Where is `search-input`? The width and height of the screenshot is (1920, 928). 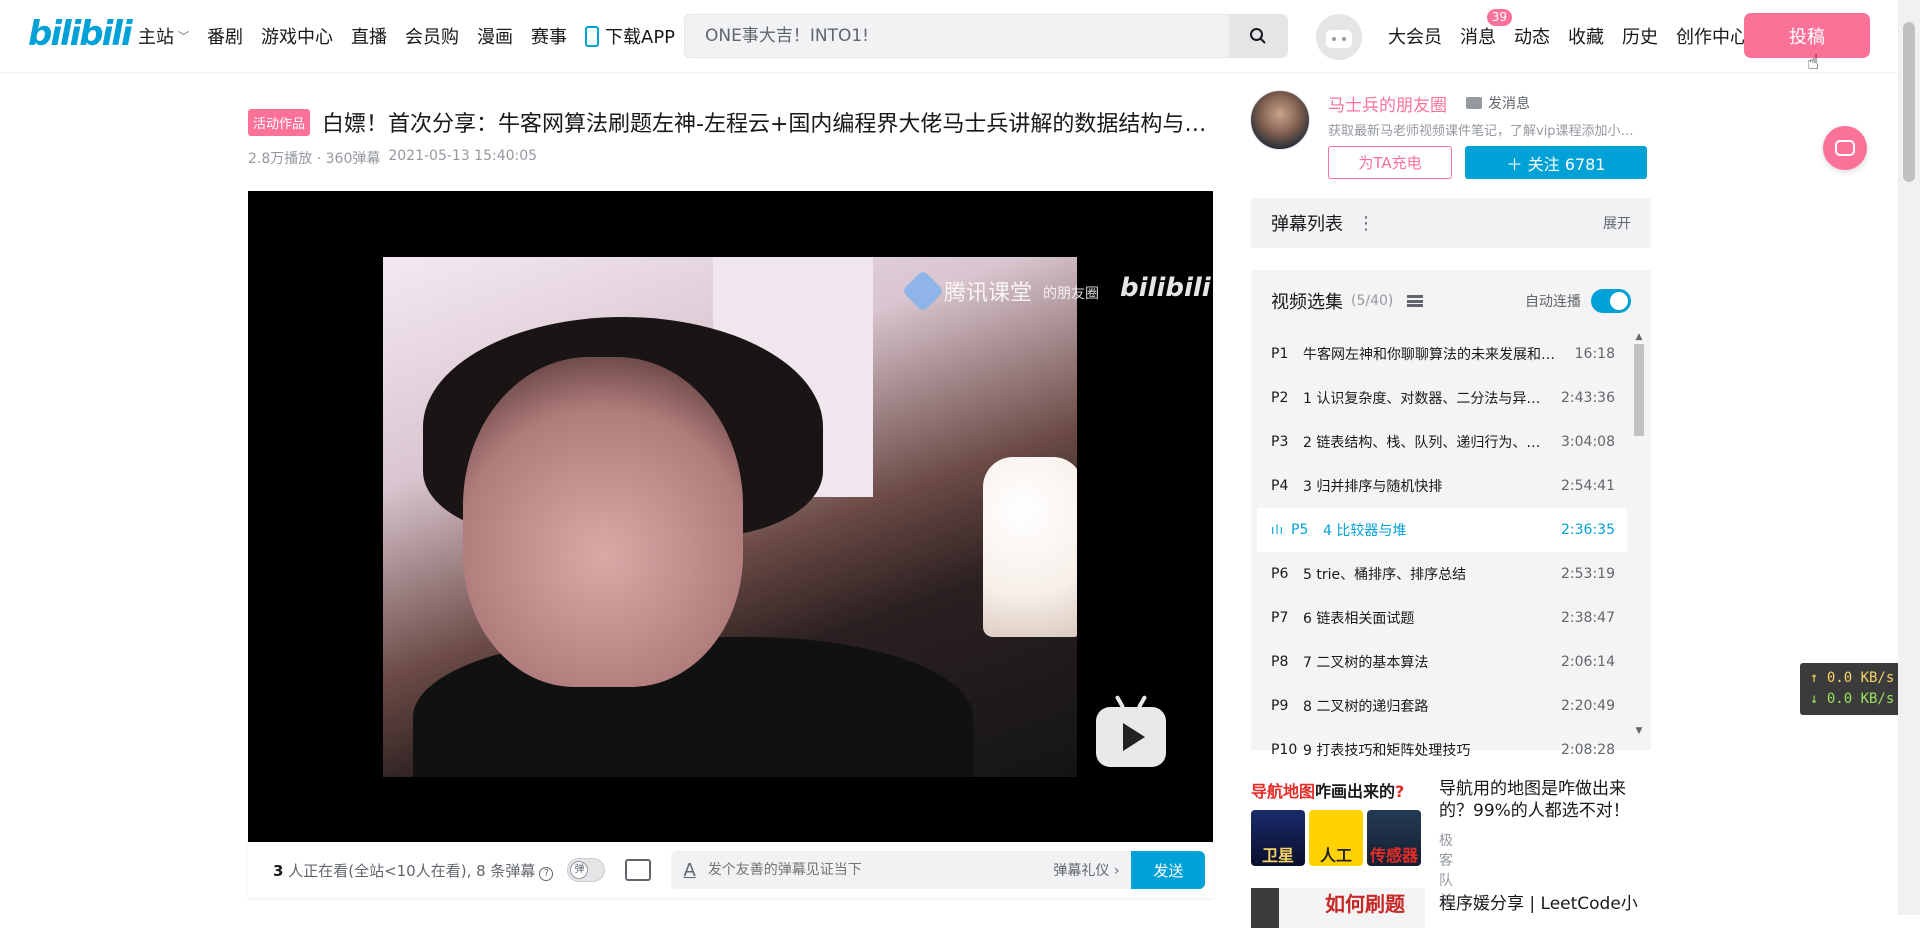
search-input is located at coordinates (957, 36).